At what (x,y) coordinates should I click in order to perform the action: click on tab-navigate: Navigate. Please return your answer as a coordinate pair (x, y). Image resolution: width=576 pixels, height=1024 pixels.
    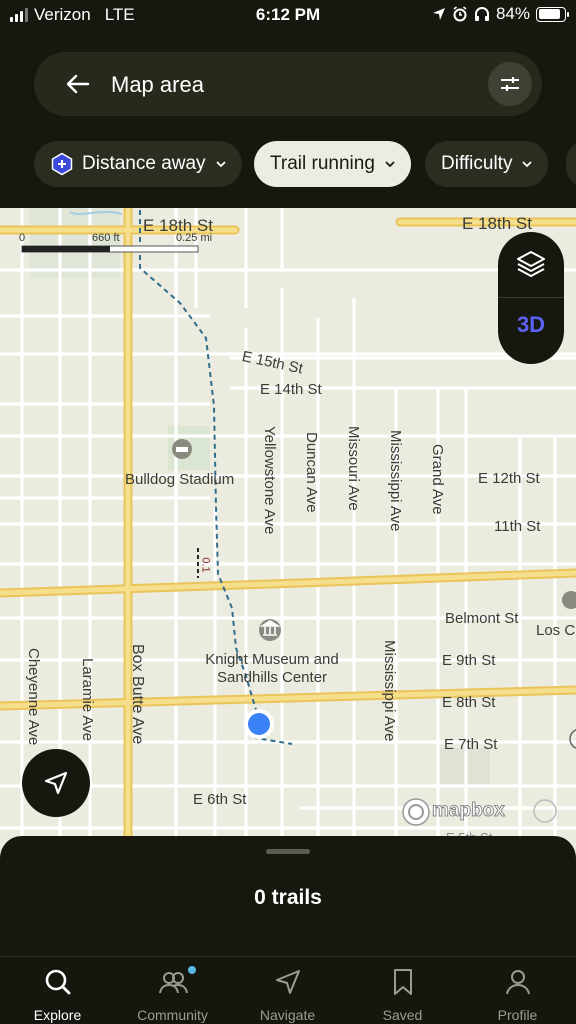
    Looking at the image, I should click on (287, 990).